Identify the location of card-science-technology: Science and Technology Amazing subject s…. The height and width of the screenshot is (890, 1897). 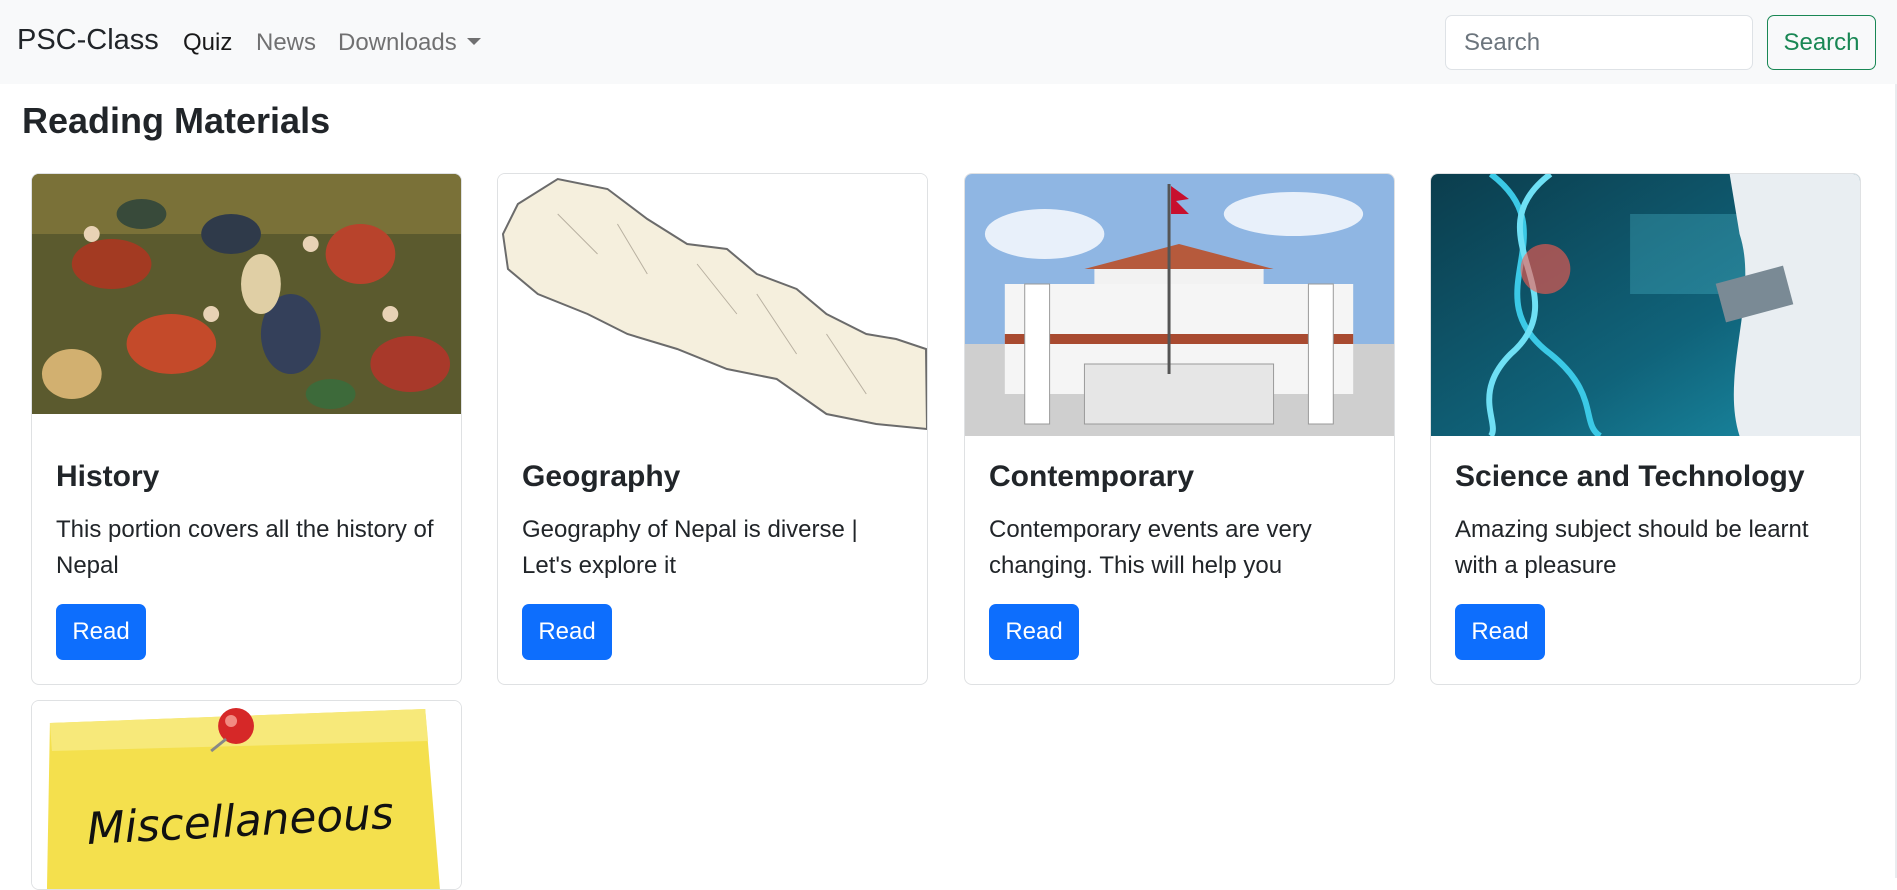
(1645, 429).